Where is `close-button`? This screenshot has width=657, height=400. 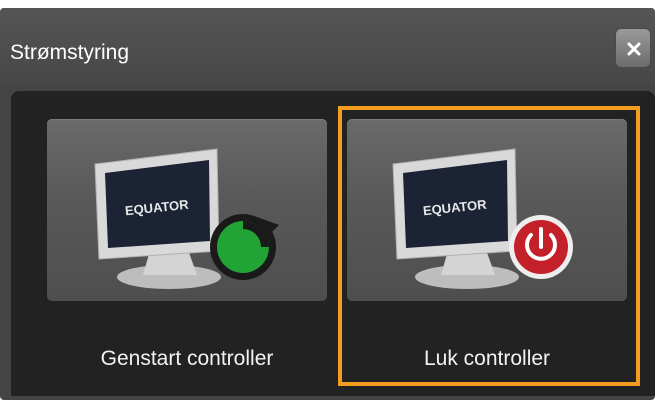 close-button is located at coordinates (633, 48).